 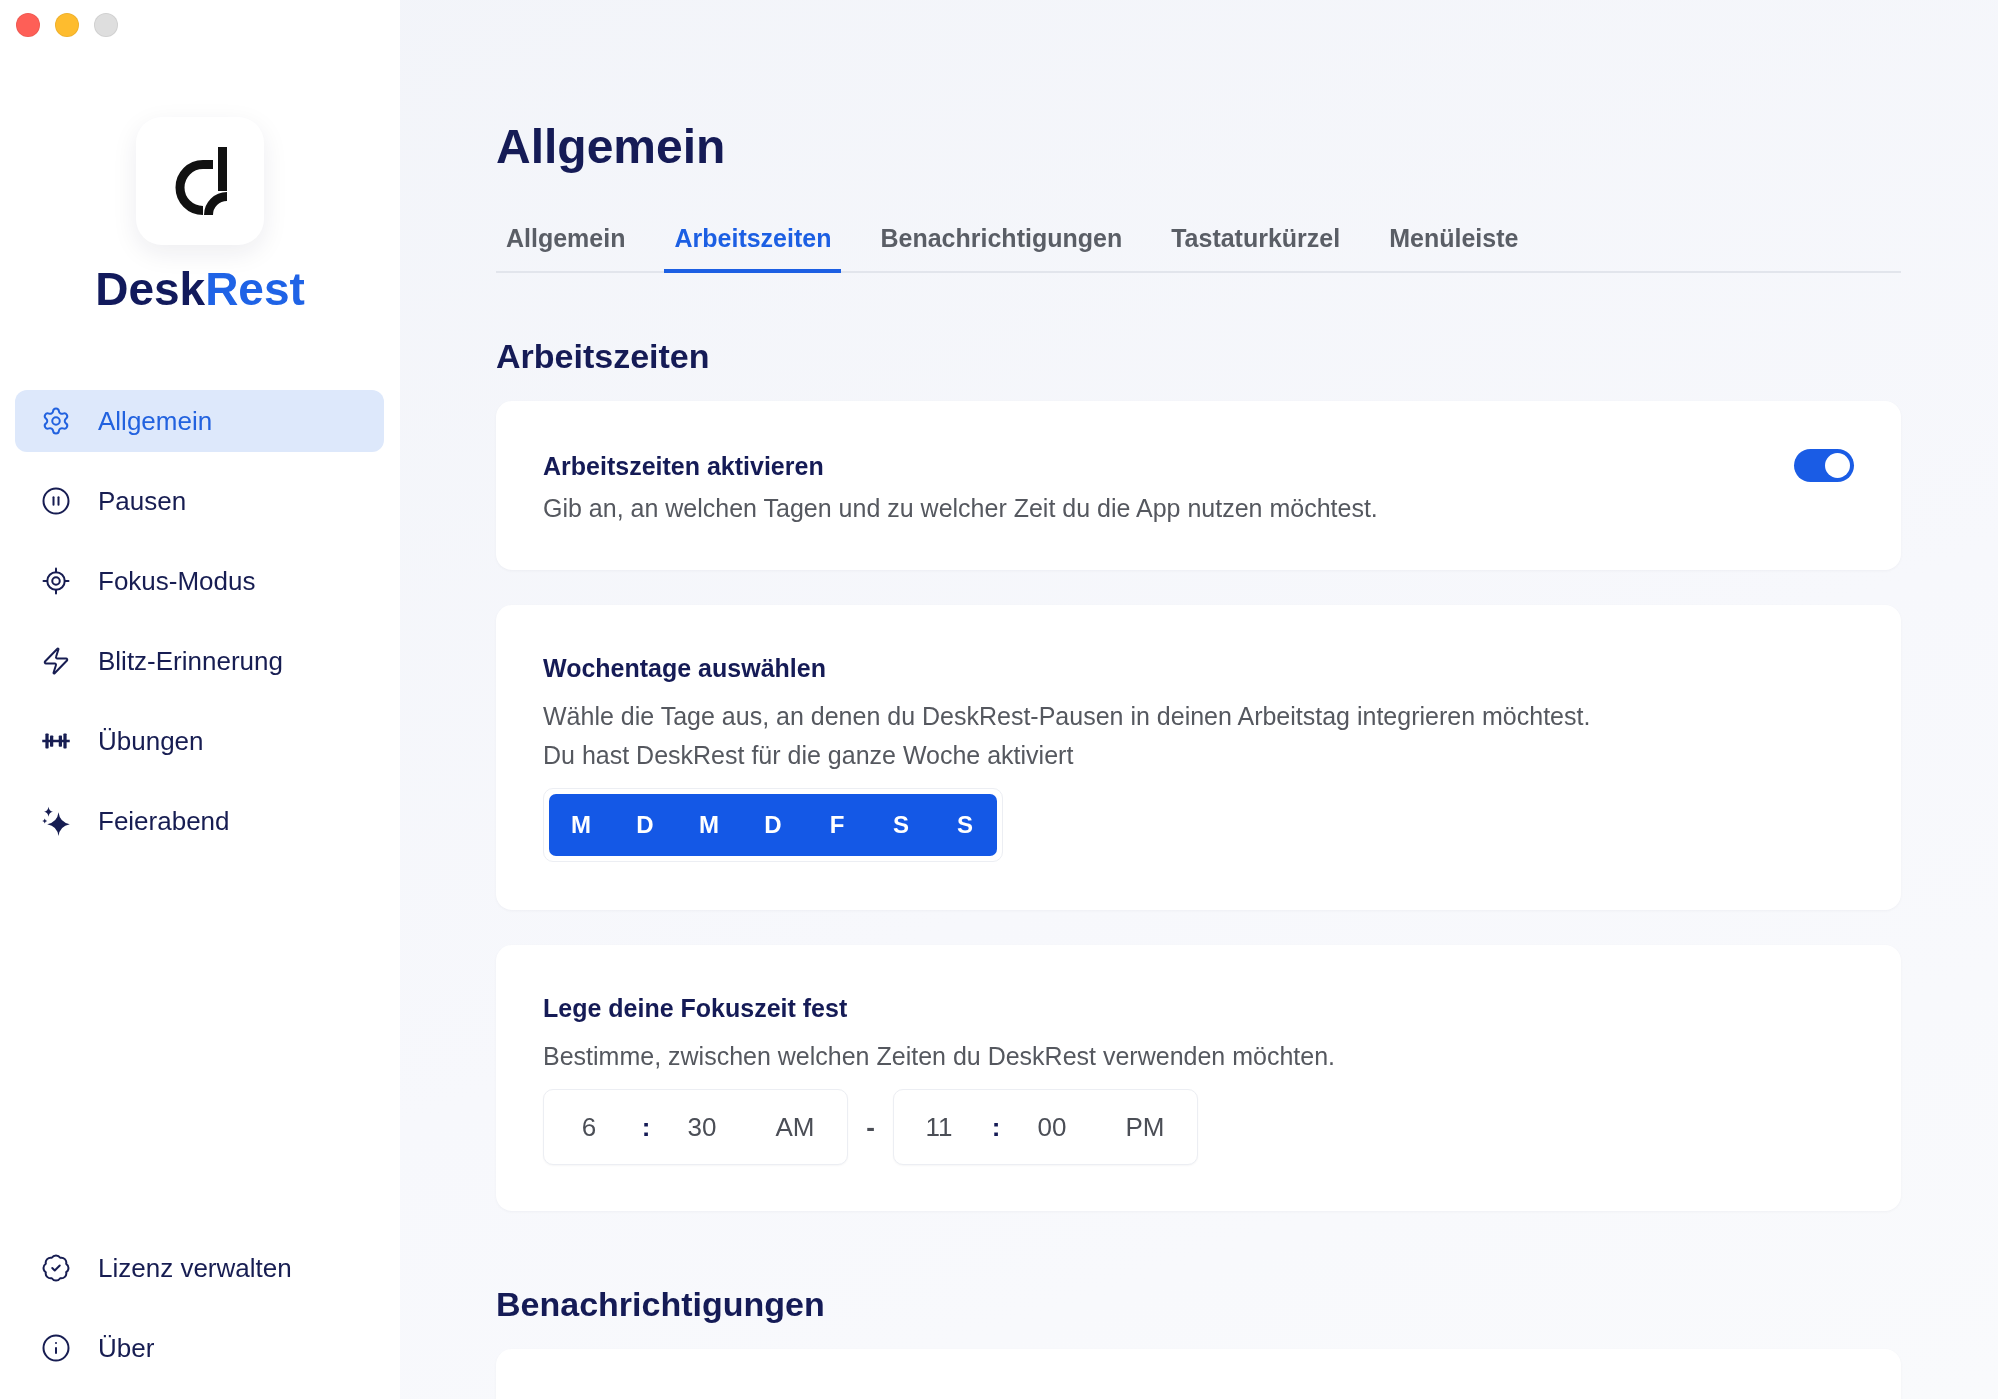 What do you see at coordinates (1145, 1127) in the screenshot?
I see `period-value: PM` at bounding box center [1145, 1127].